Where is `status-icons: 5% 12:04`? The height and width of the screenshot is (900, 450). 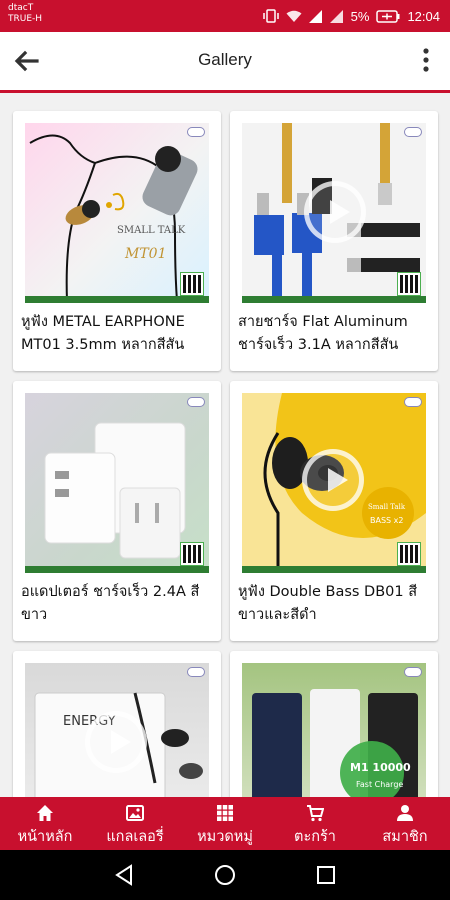 status-icons: 5% 12:04 is located at coordinates (351, 16).